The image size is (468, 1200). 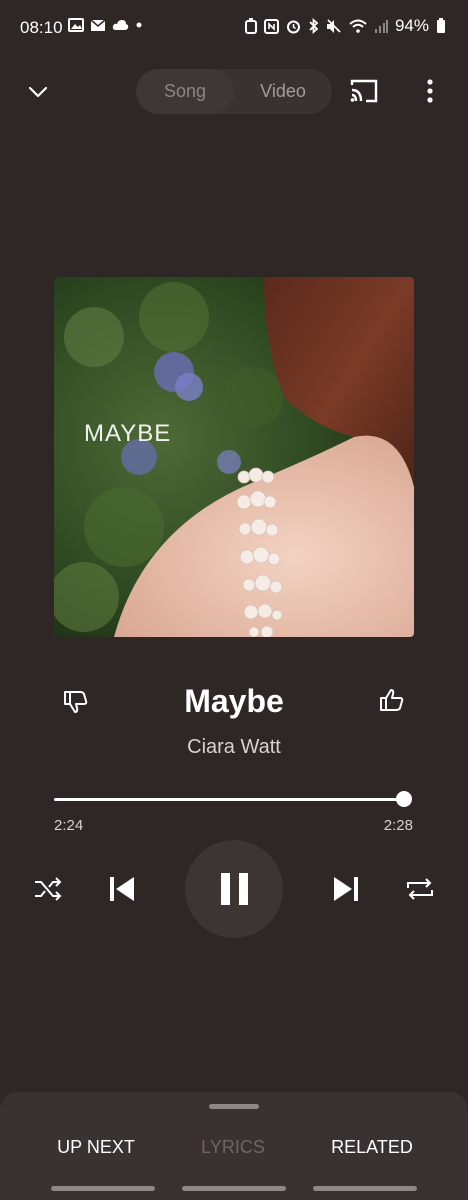 I want to click on mail-icon, so click(x=98, y=24).